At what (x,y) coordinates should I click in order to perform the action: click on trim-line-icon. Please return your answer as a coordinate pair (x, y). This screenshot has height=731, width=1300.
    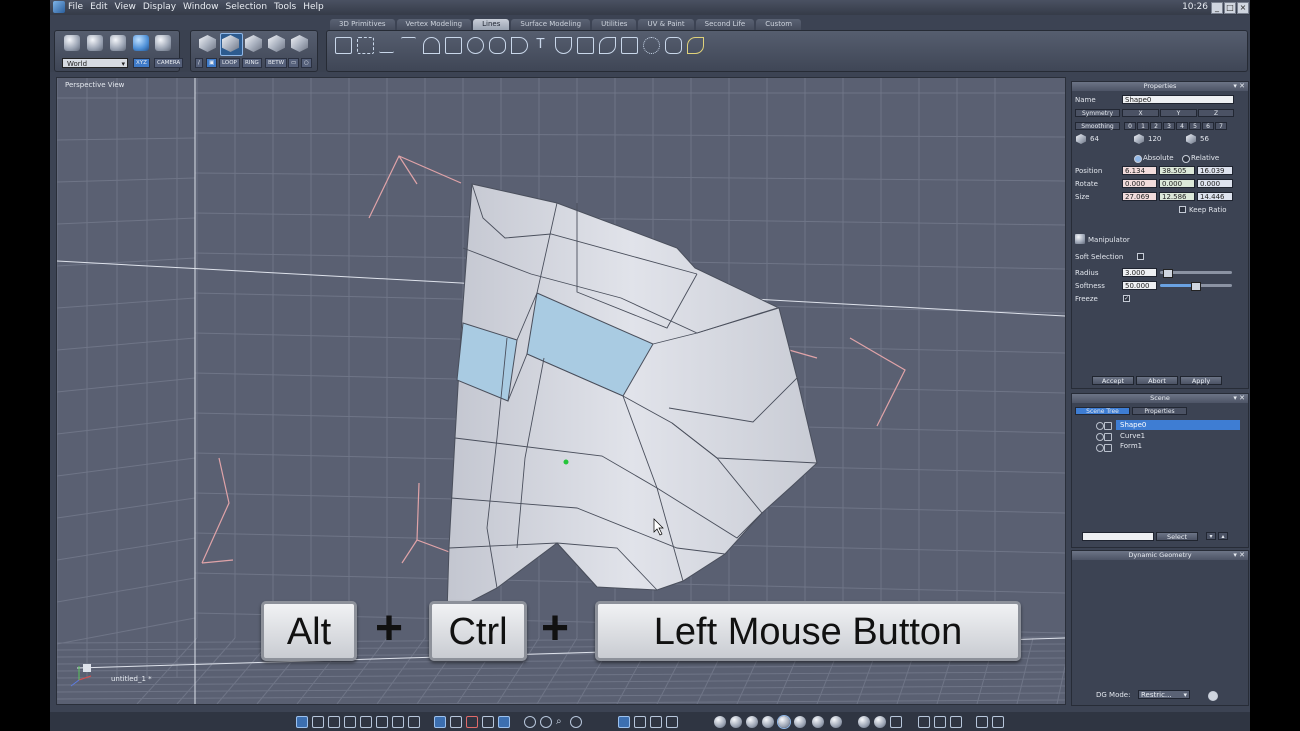
    Looking at the image, I should click on (629, 45).